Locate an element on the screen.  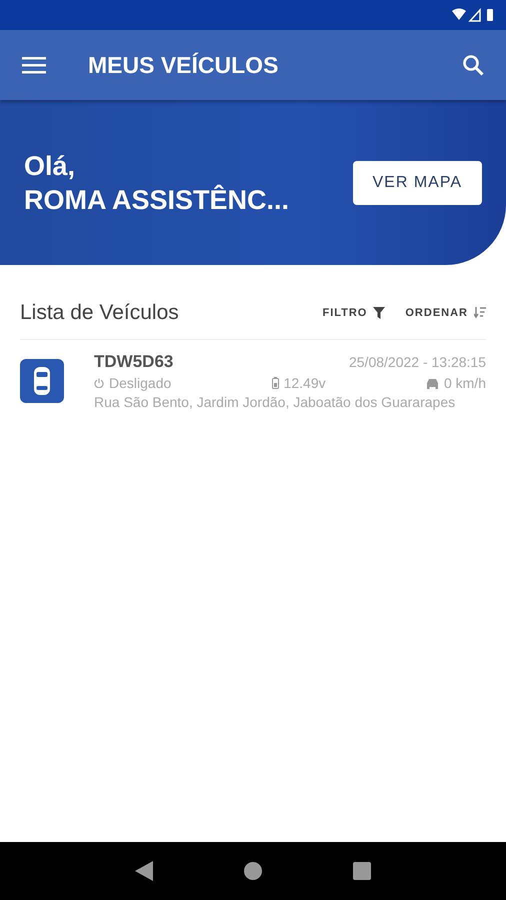
sort-button: ORDENAR is located at coordinates (445, 313).